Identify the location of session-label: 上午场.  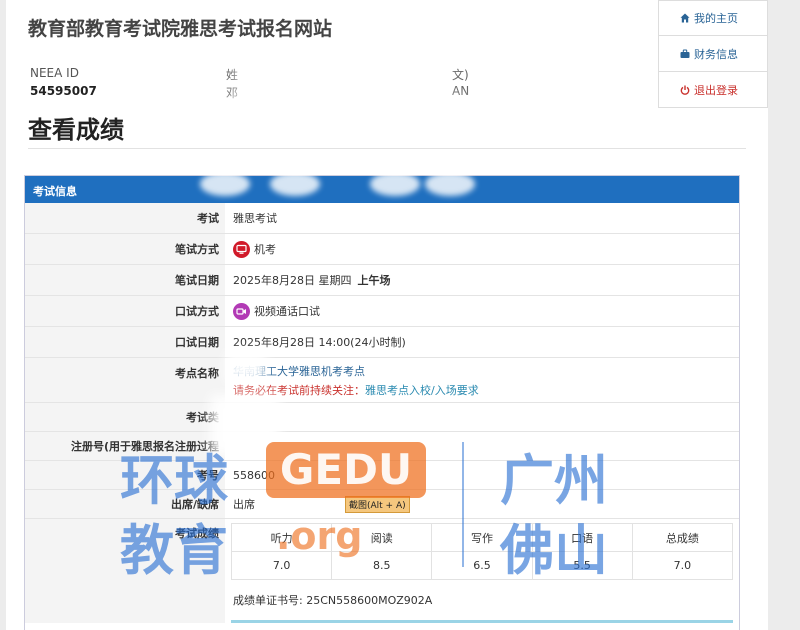
(374, 280).